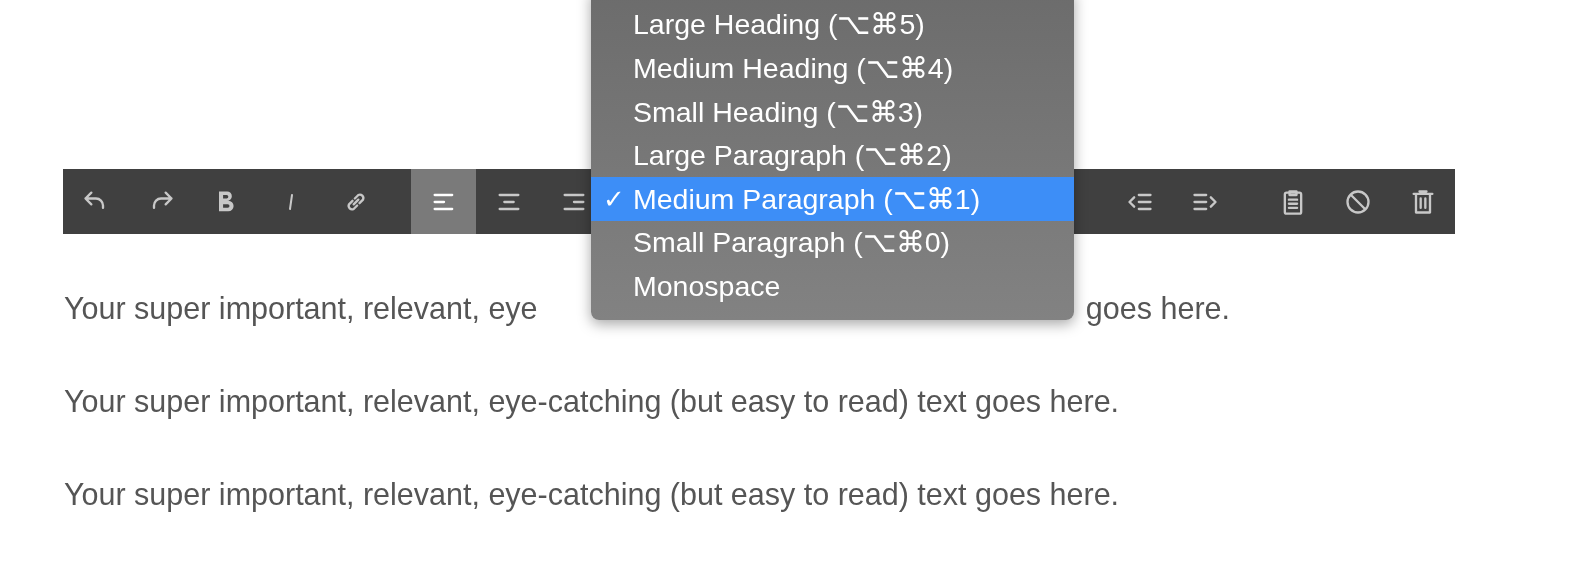 This screenshot has height=574, width=1582. I want to click on menu-item-label: Monospace, so click(707, 286).